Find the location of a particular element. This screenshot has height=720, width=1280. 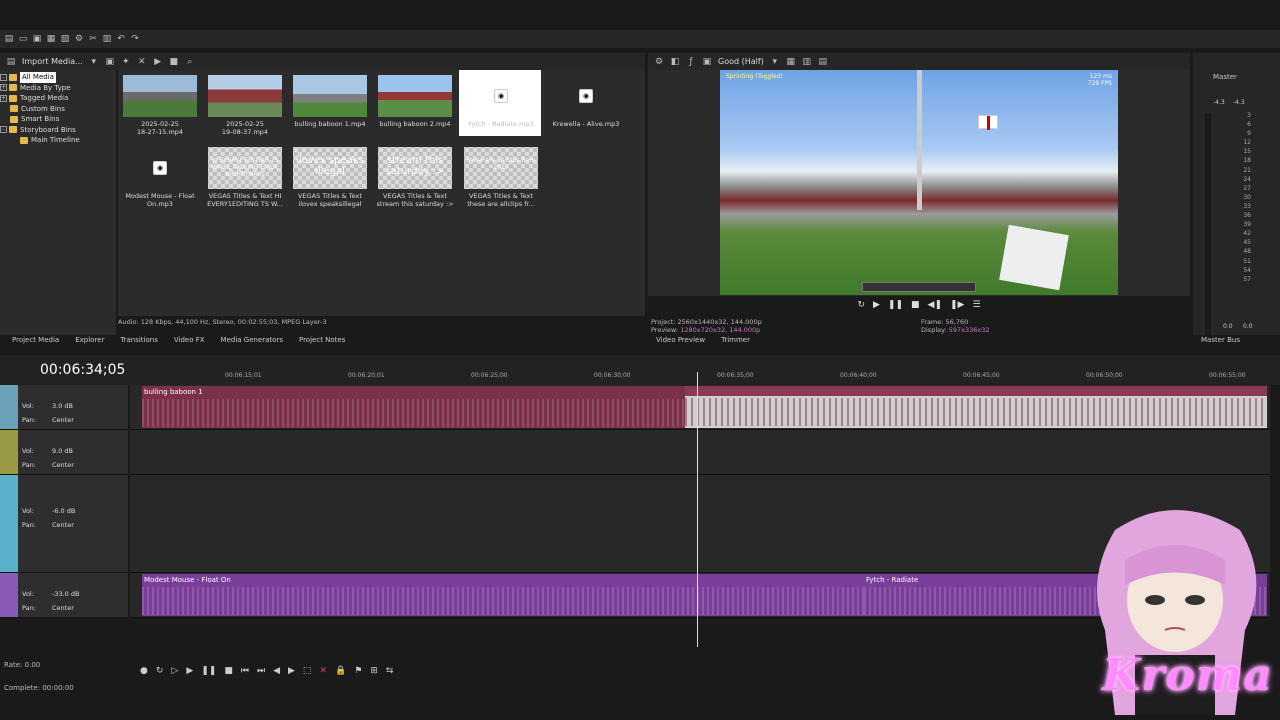

tree-item-media-by-type: + Media By Type is located at coordinates (58, 88).